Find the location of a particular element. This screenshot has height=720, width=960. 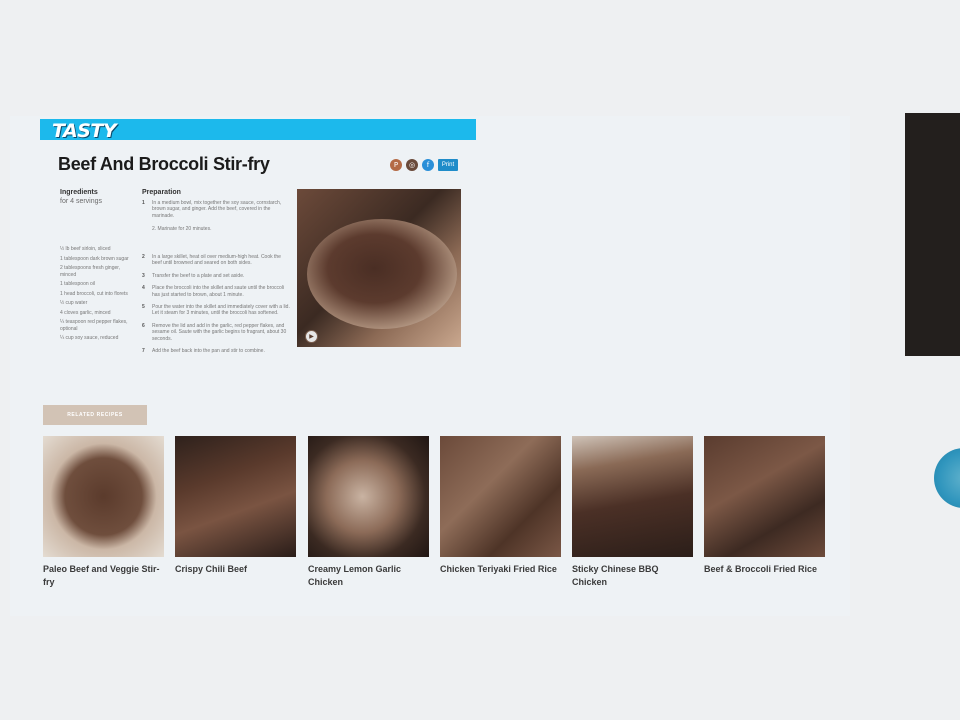

ingredient-item: ½ lb beef sirloin, sliced is located at coordinates (85, 249).